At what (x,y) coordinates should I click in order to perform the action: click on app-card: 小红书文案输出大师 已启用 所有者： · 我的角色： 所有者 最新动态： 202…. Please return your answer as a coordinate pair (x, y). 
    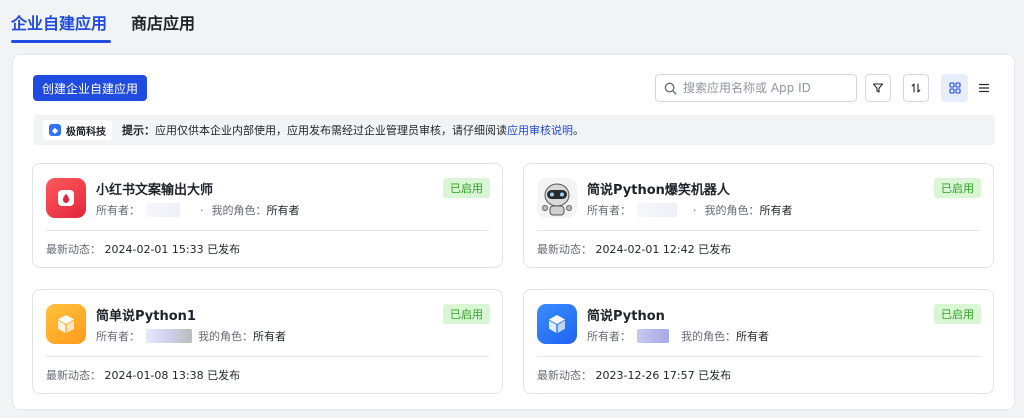
    Looking at the image, I should click on (267, 215).